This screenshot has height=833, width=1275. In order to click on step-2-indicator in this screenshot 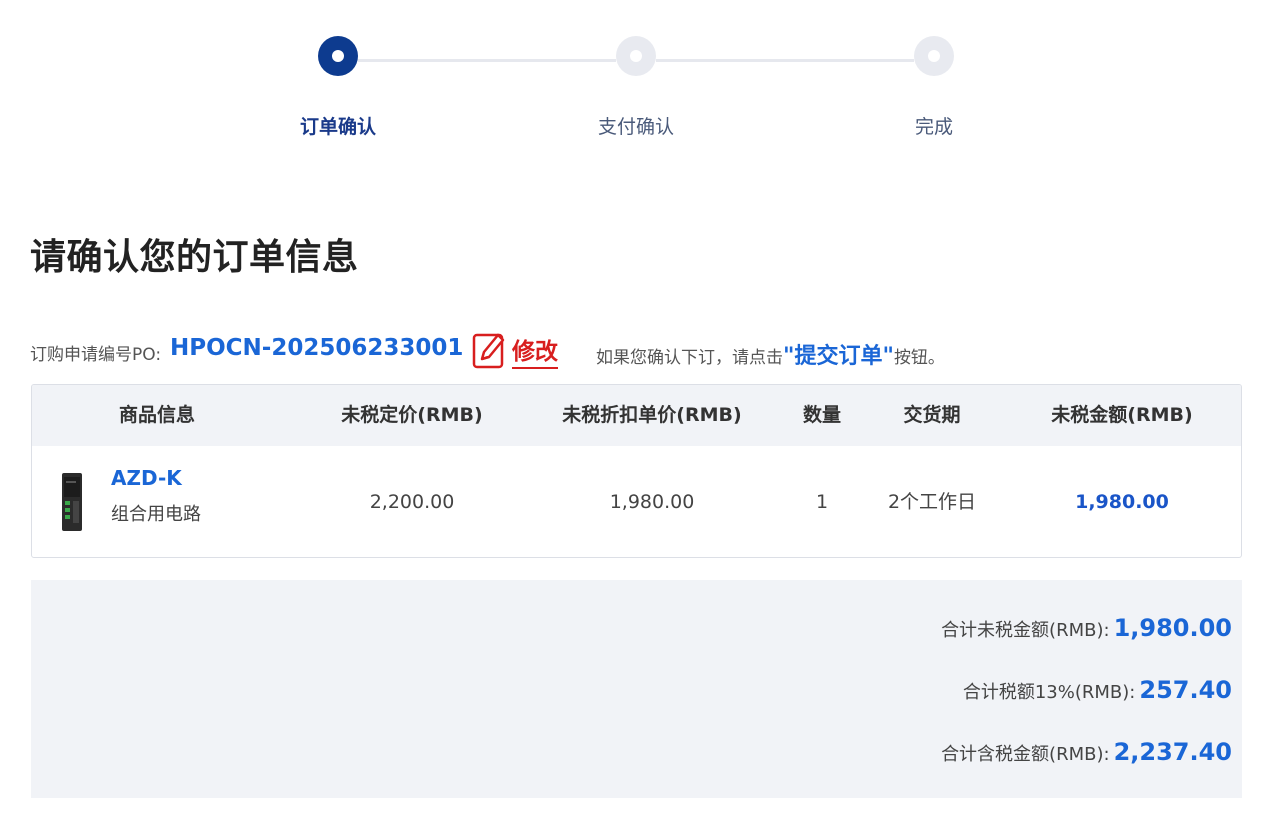, I will do `click(636, 56)`.